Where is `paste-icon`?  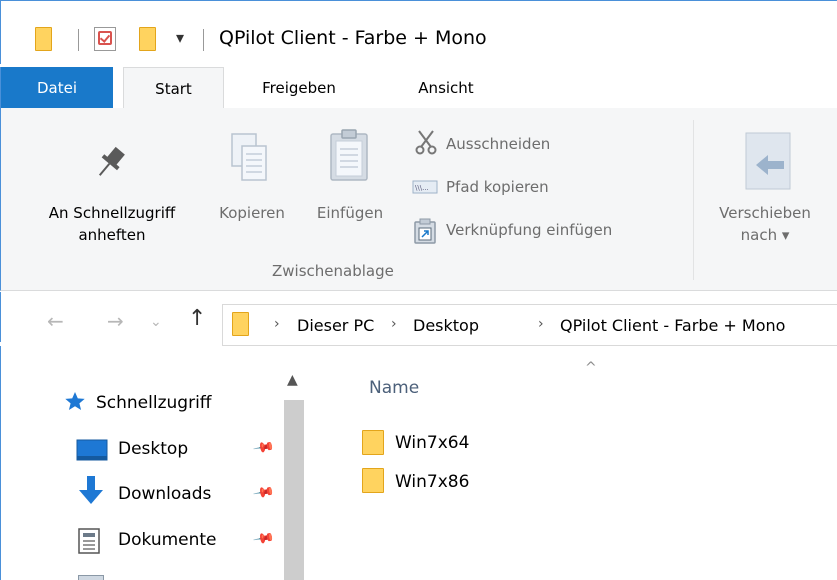
paste-icon is located at coordinates (349, 155).